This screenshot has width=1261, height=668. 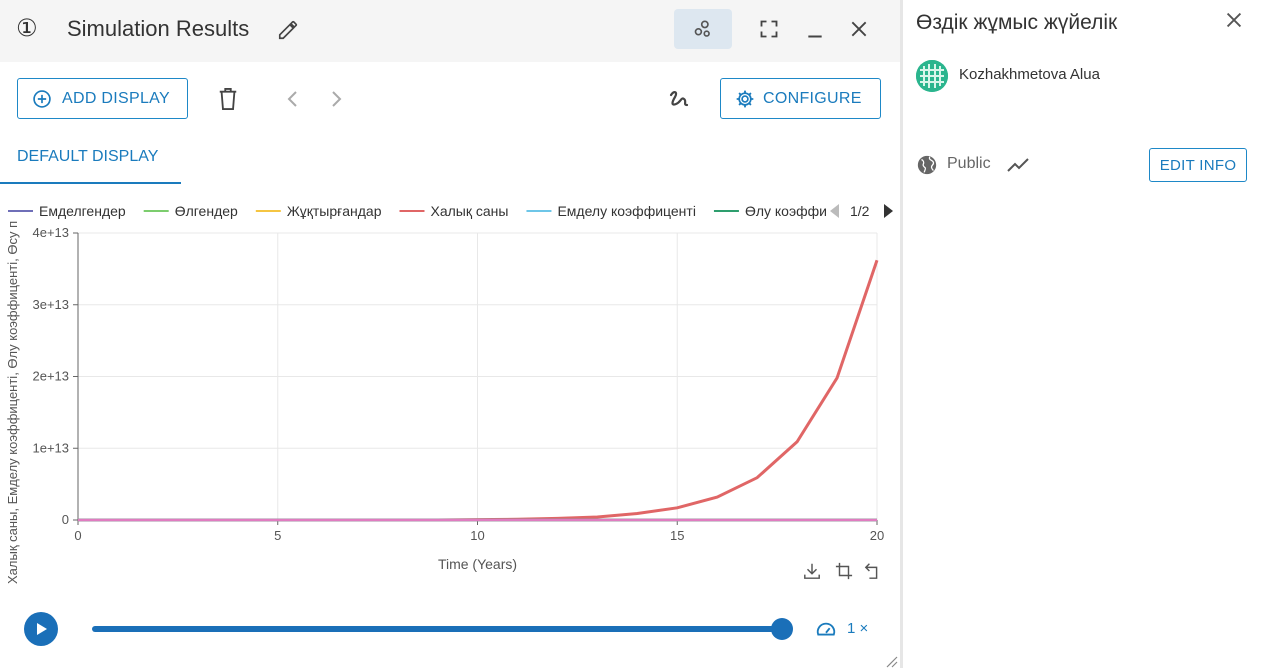 What do you see at coordinates (288, 30) in the screenshot?
I see `edit-title-pencil-icon` at bounding box center [288, 30].